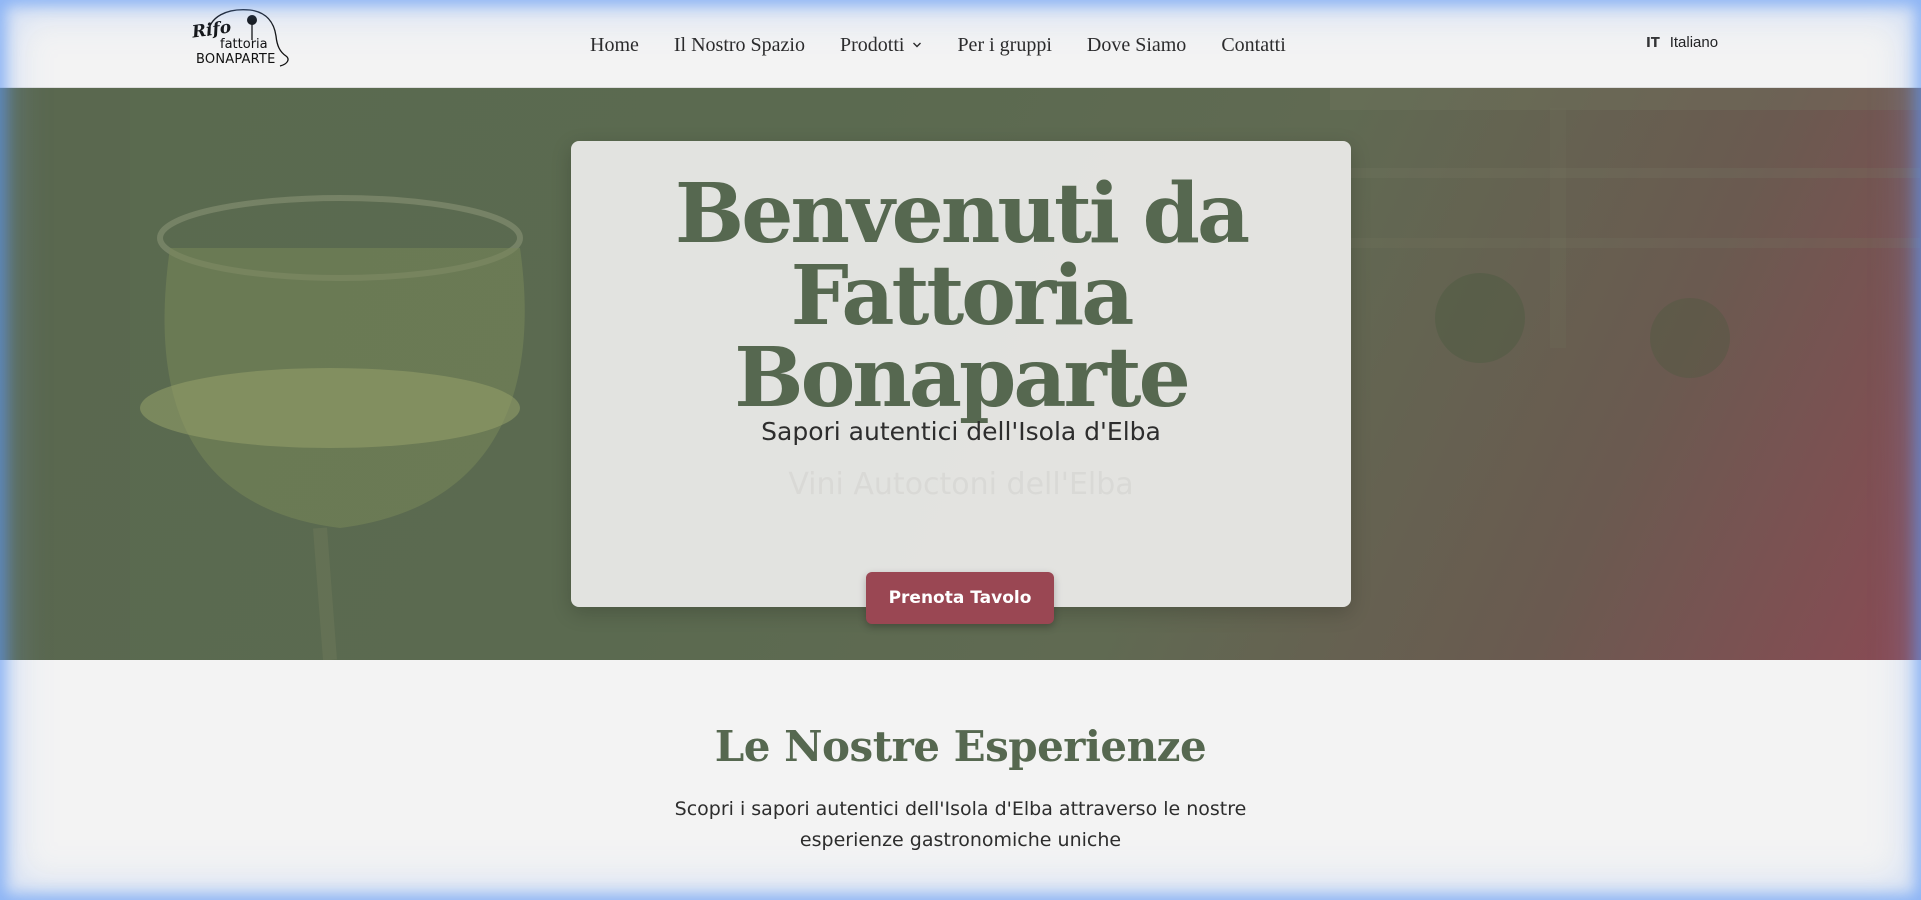  What do you see at coordinates (236, 59) in the screenshot?
I see `logo-line-bonaparte: BONAPARTE` at bounding box center [236, 59].